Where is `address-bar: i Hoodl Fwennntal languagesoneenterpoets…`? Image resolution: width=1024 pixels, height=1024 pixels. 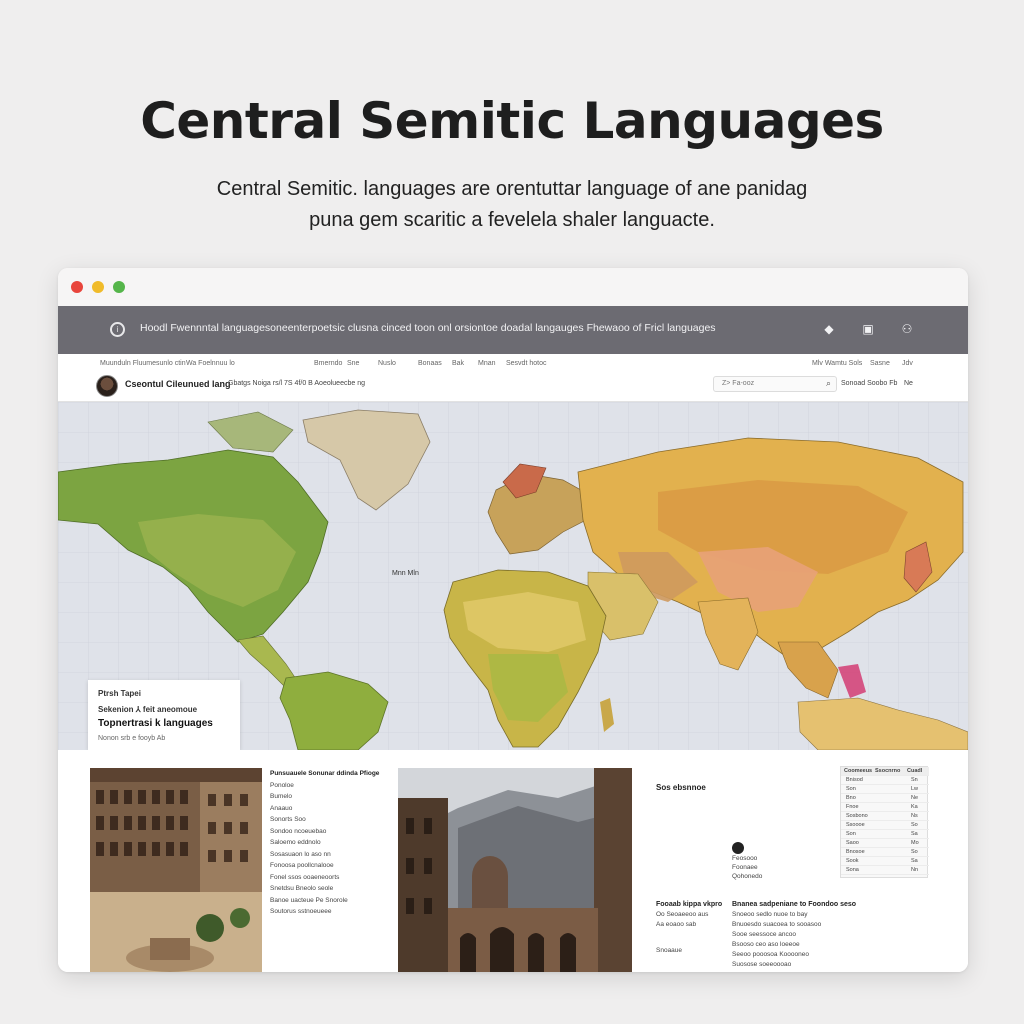
address-bar: i Hoodl Fwennntal languagesoneenterpoets… is located at coordinates (513, 330).